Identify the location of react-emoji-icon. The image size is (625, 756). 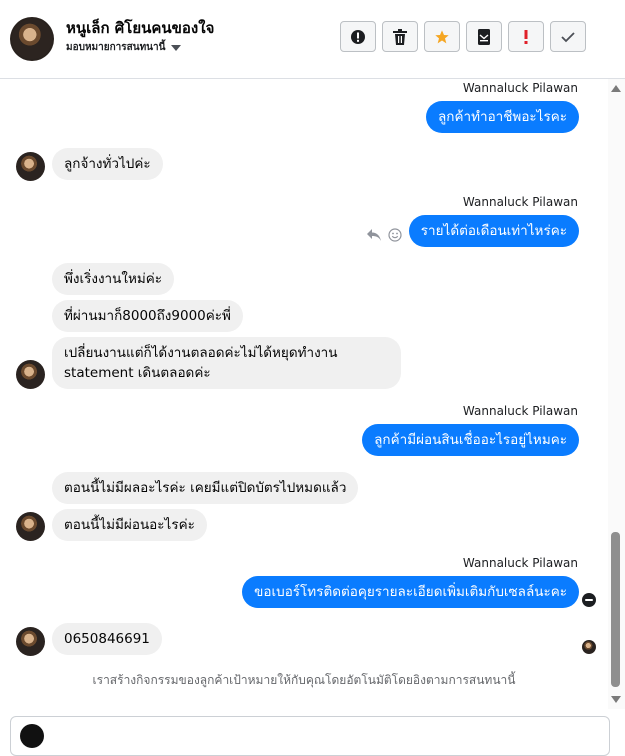
(395, 235).